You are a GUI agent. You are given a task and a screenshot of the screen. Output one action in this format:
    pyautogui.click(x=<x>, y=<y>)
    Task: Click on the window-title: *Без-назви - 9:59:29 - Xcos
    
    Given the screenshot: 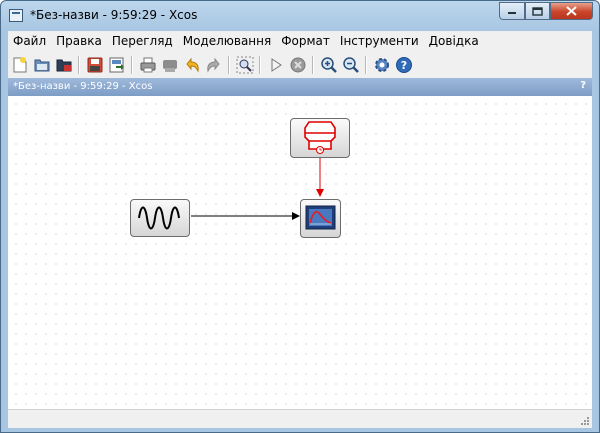 What is the action you would take?
    pyautogui.click(x=114, y=15)
    